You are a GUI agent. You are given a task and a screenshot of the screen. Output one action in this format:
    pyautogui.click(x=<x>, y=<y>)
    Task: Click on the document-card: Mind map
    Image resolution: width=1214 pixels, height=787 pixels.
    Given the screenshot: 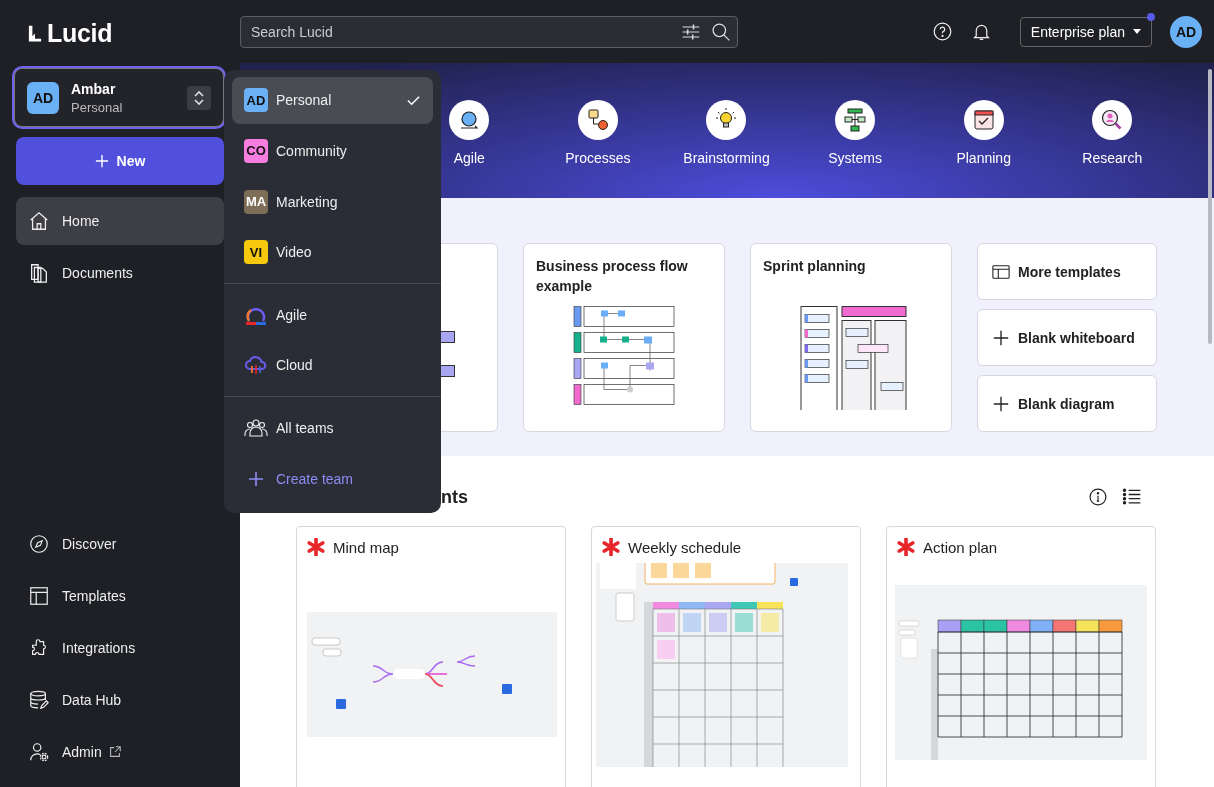 What is the action you would take?
    pyautogui.click(x=431, y=656)
    